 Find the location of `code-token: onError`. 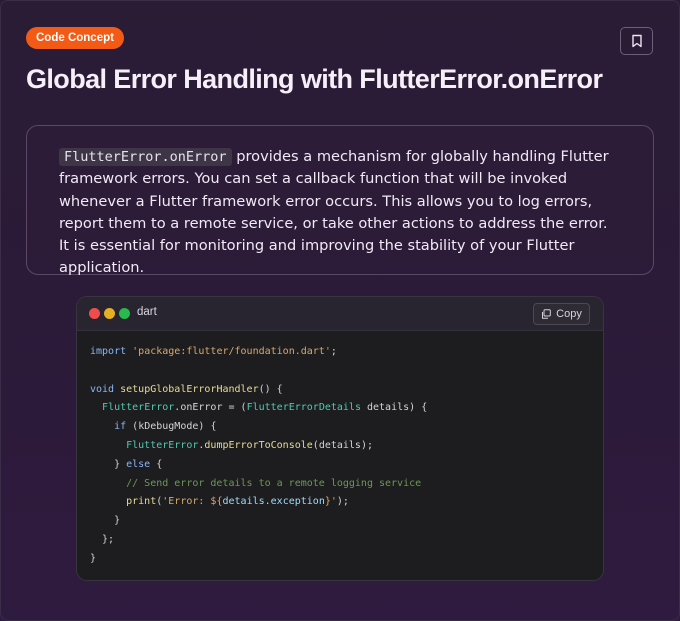

code-token: onError is located at coordinates (201, 408).